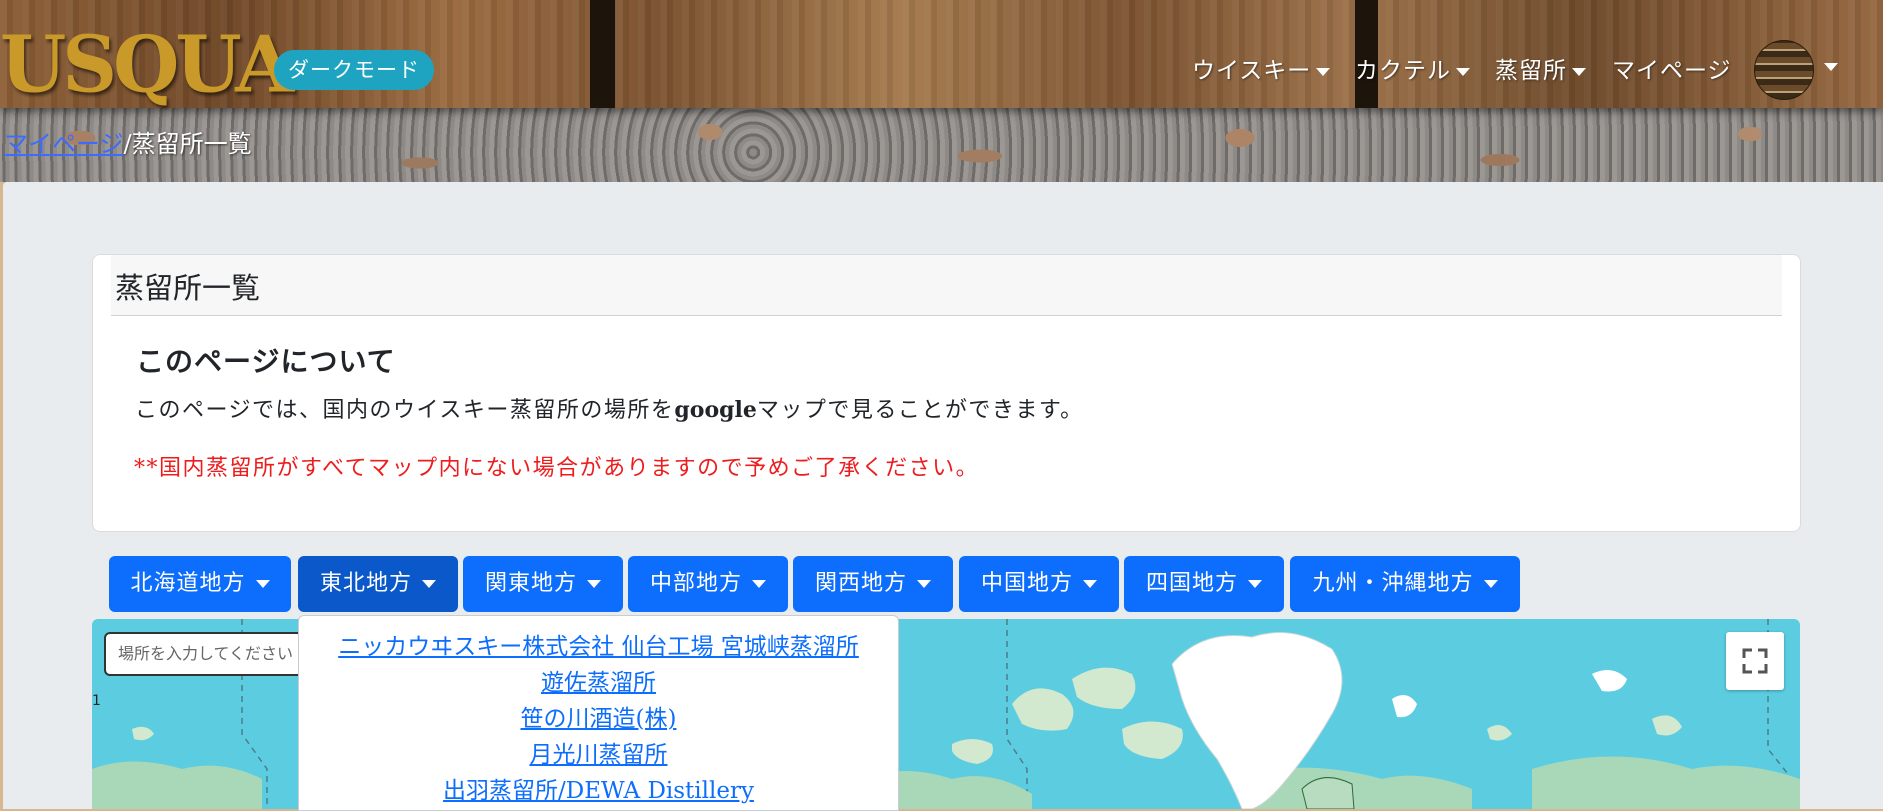  Describe the element at coordinates (405, 410) in the screenshot. I see `about-text-before: このページでは、国内のウイスキー蒸留所の場所を` at that location.